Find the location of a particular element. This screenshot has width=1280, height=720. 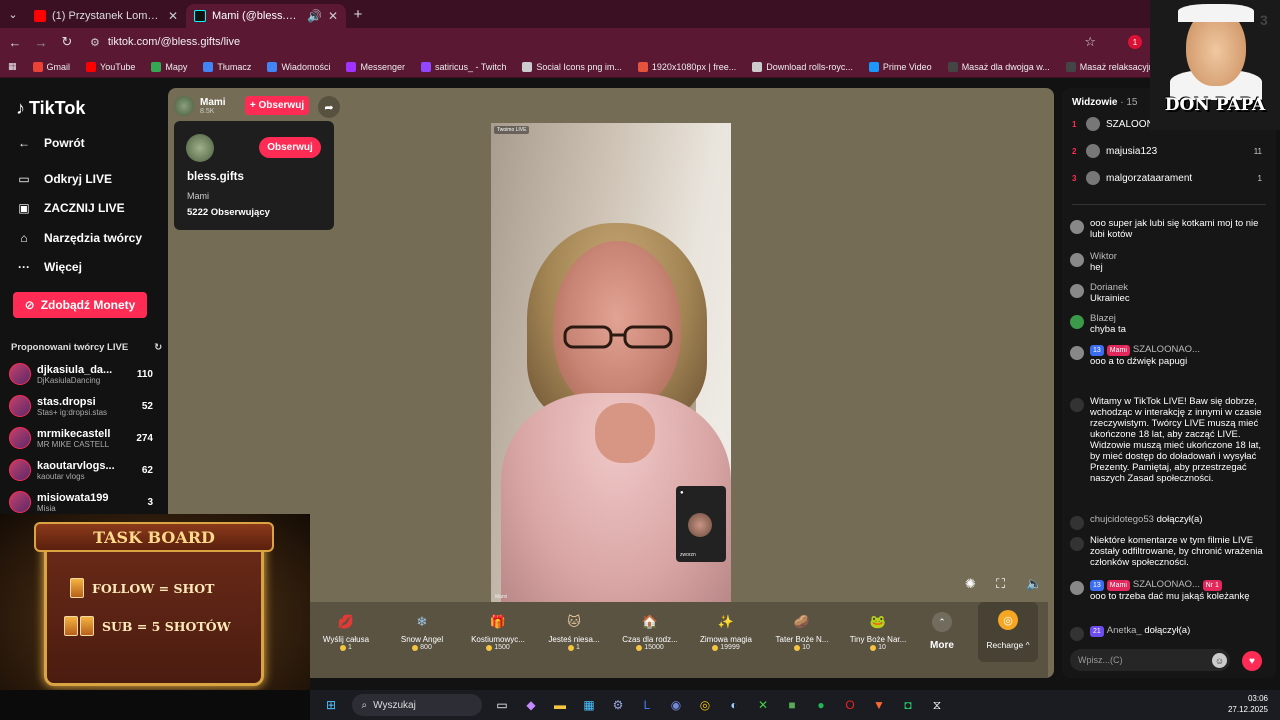

suggested-creator: kaoutarvlogs... kaoutar vlogs 62 is located at coordinates (81, 470).